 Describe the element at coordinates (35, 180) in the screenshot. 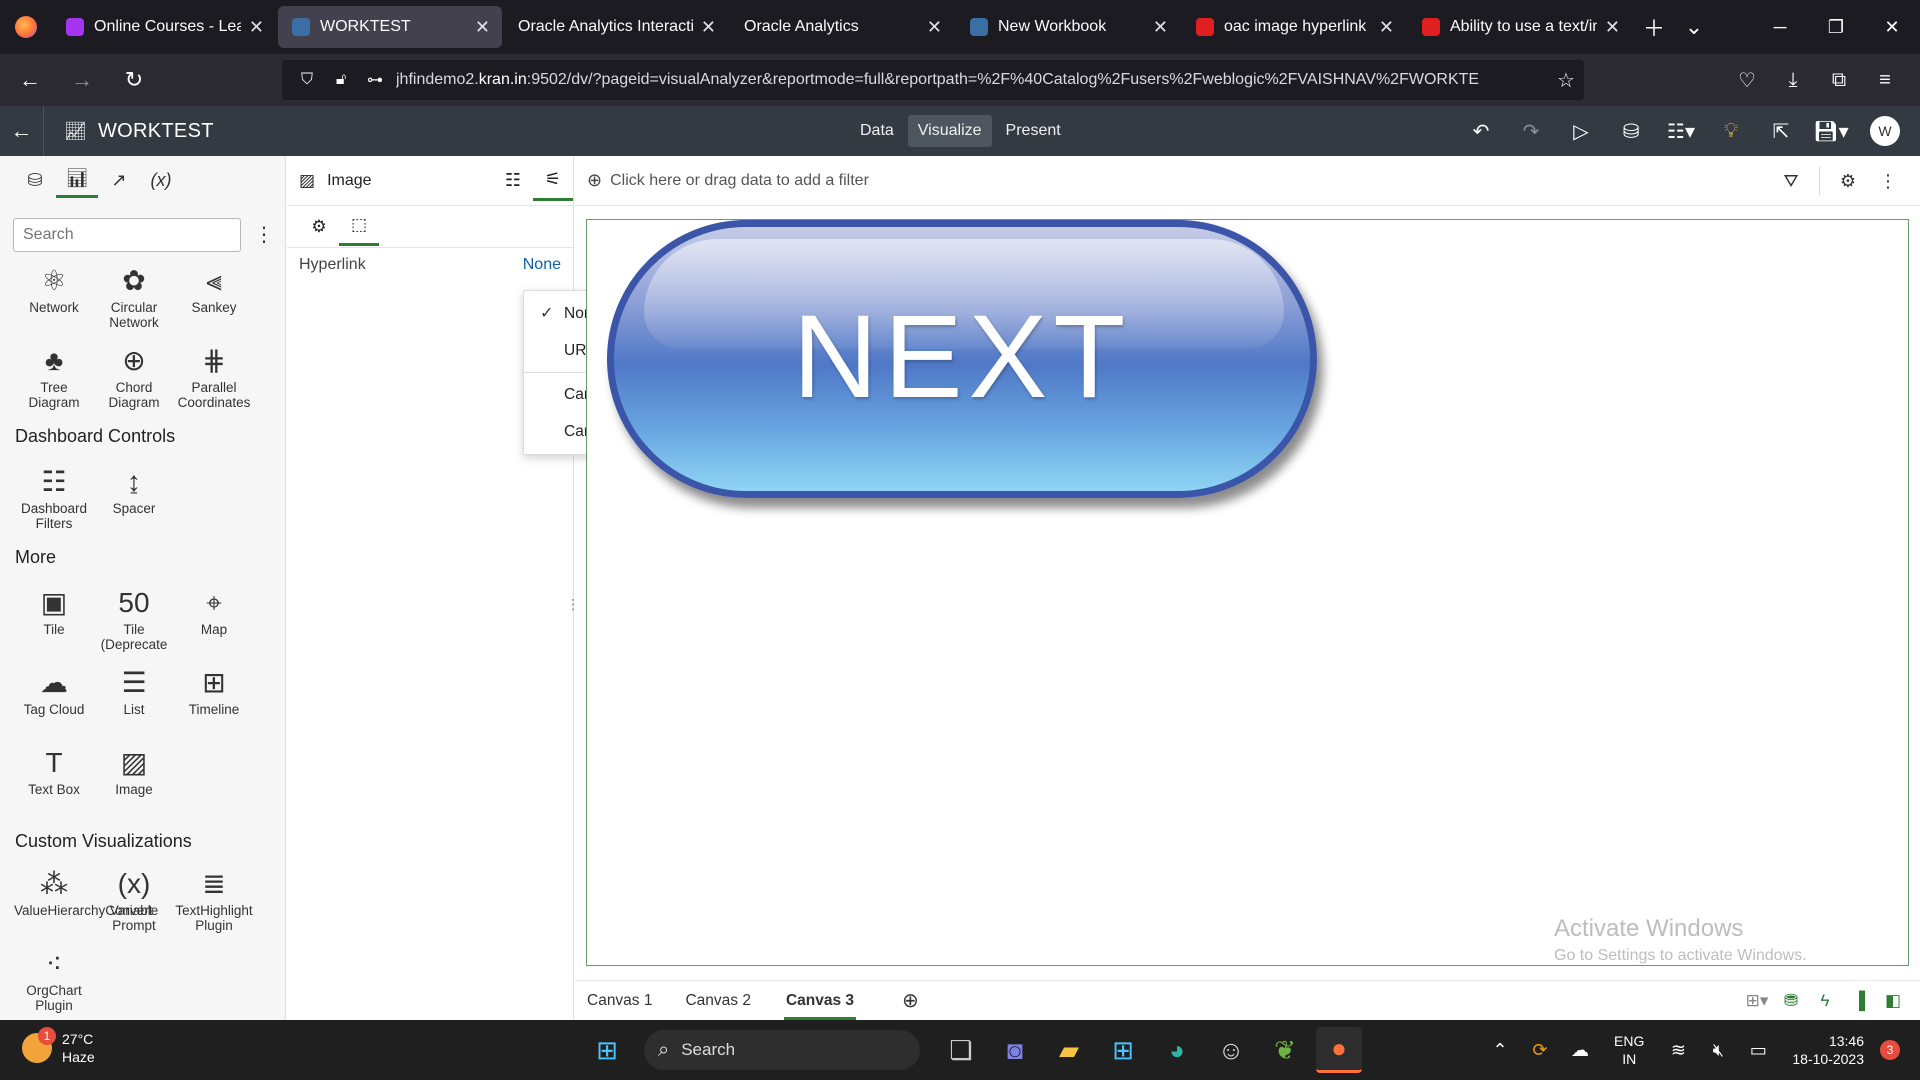

I see `data-tab-database-icon: ⛁` at that location.